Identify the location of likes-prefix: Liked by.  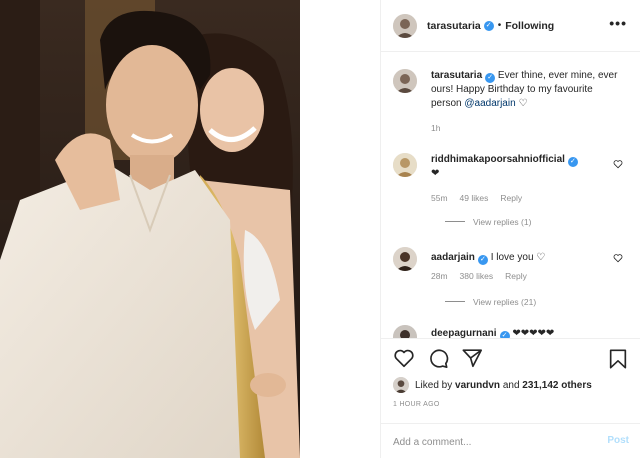
(434, 385).